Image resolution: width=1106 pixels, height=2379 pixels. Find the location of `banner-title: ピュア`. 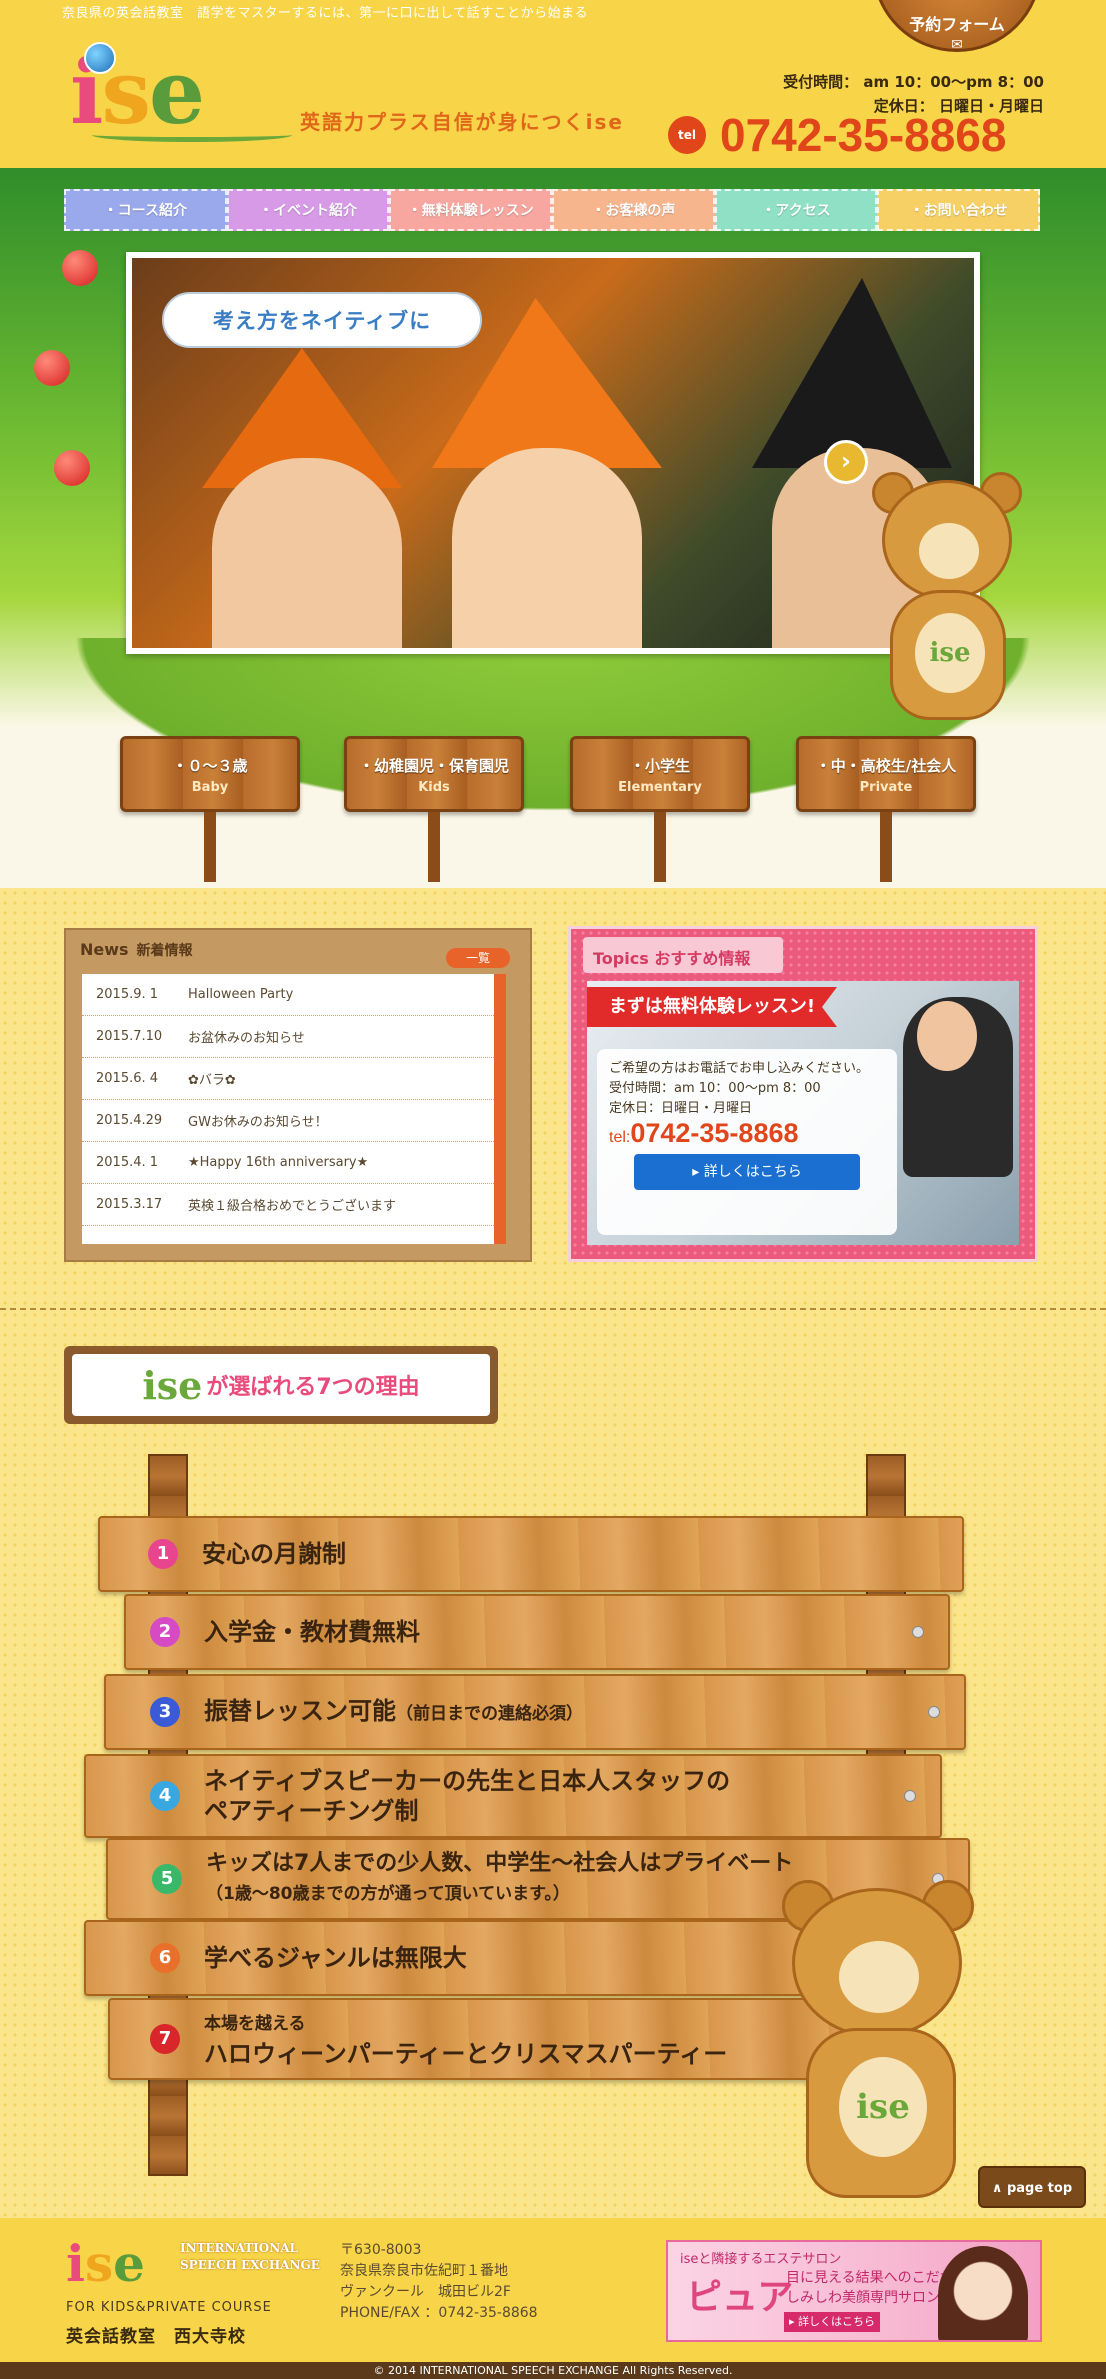

banner-title: ピュア is located at coordinates (740, 2297).